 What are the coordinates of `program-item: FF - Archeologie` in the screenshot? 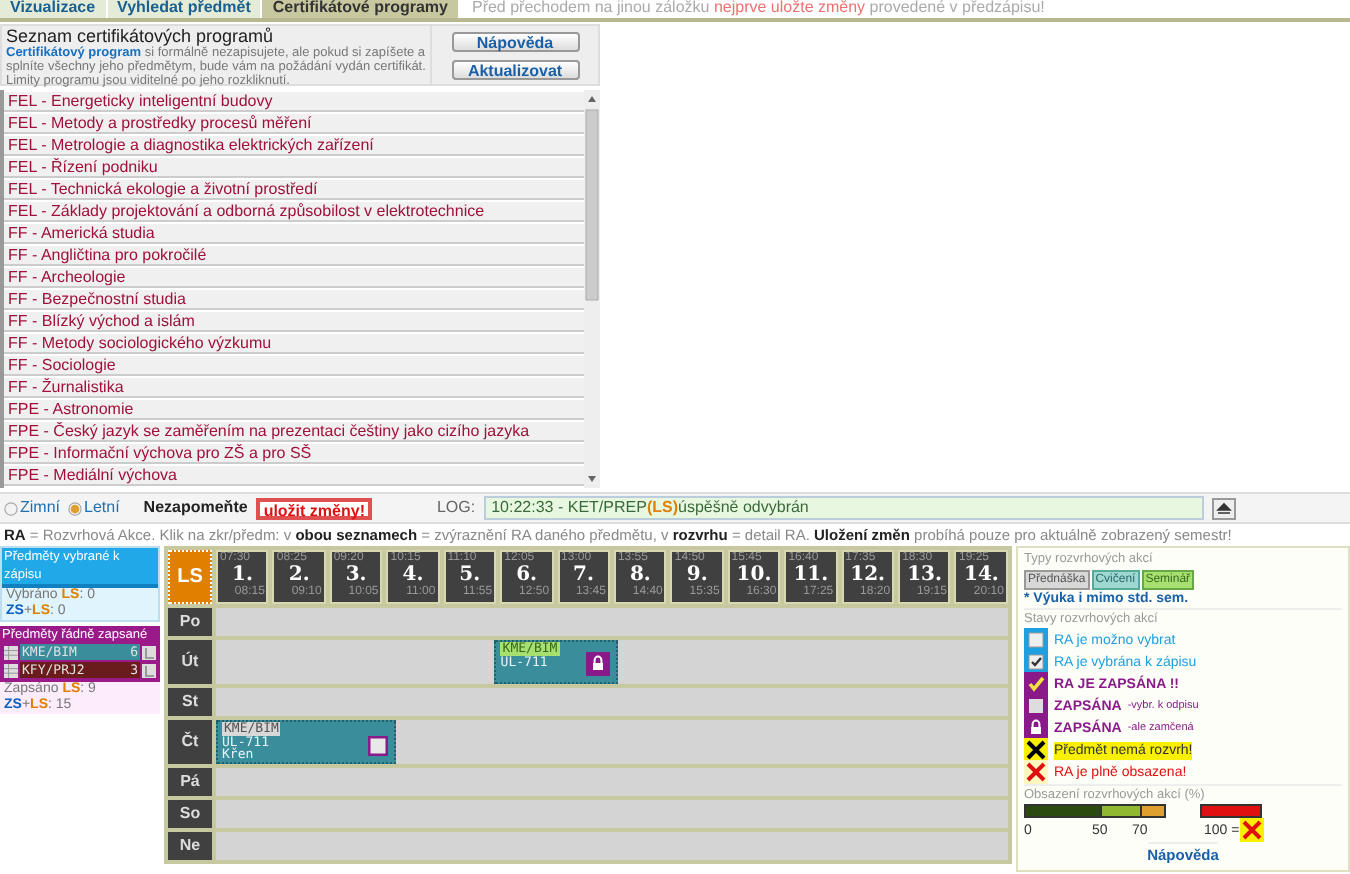 It's located at (294, 278).